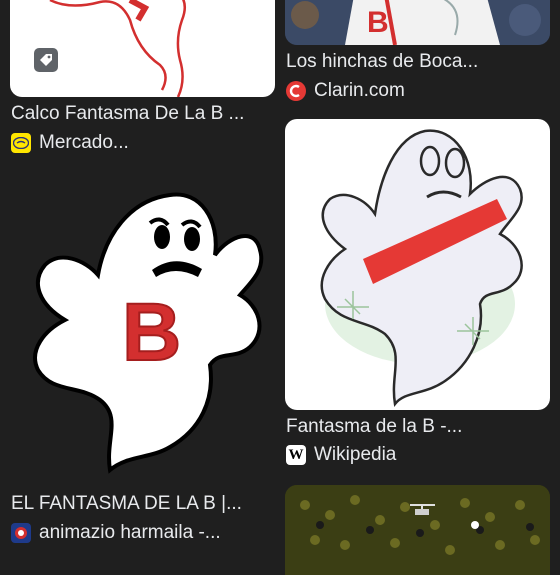  What do you see at coordinates (355, 454) in the screenshot?
I see `result-source-label: Wikipedia` at bounding box center [355, 454].